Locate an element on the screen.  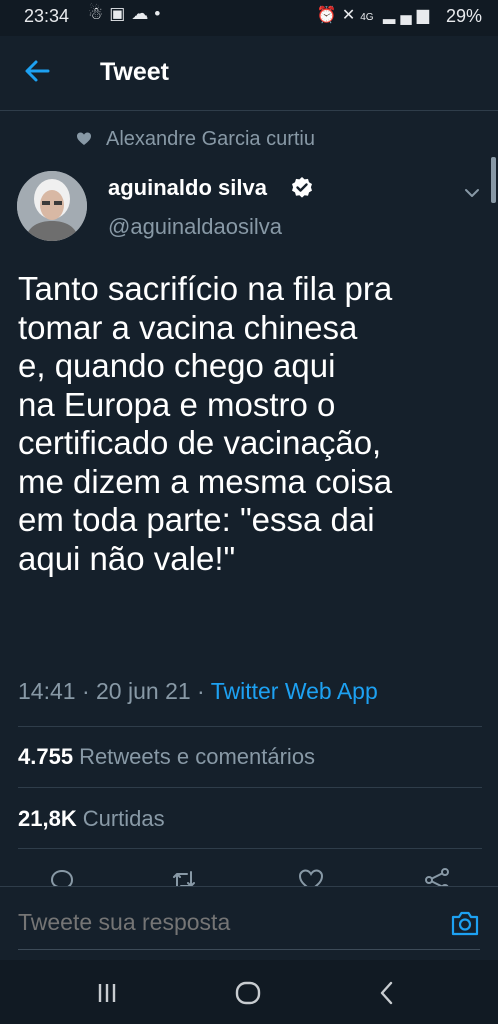
gallery-icon: ▣ is located at coordinates (120, 13).